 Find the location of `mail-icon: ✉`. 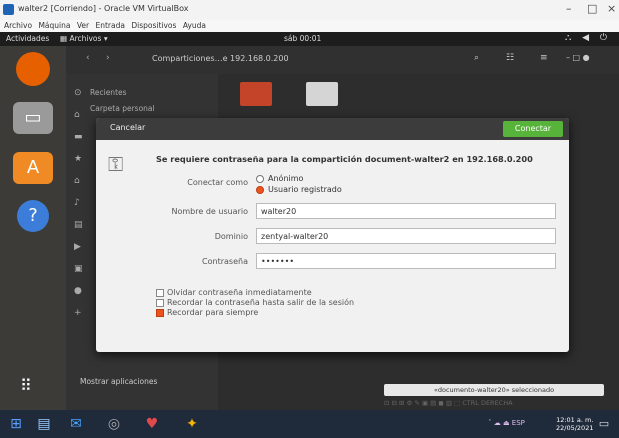

mail-icon: ✉ is located at coordinates (76, 424).